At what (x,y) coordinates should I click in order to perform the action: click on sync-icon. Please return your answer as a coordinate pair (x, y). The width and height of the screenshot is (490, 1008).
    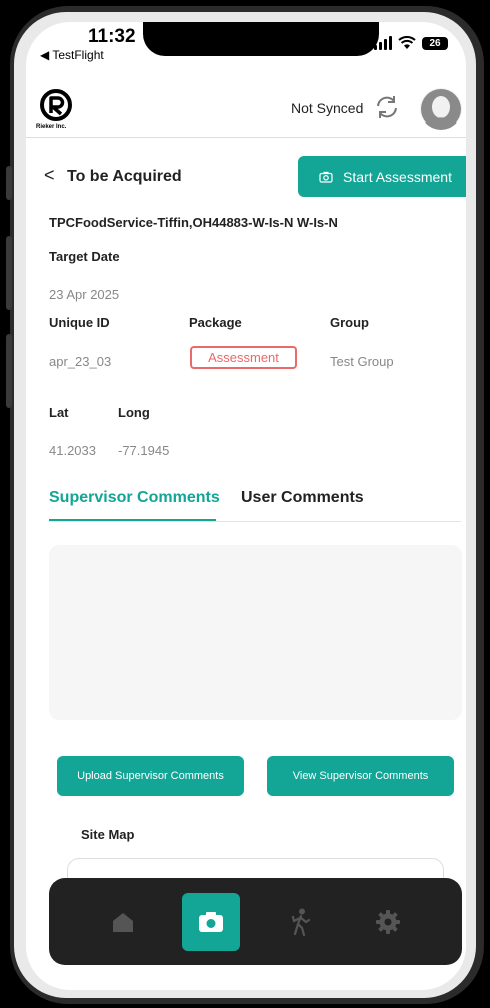
    Looking at the image, I should click on (387, 107).